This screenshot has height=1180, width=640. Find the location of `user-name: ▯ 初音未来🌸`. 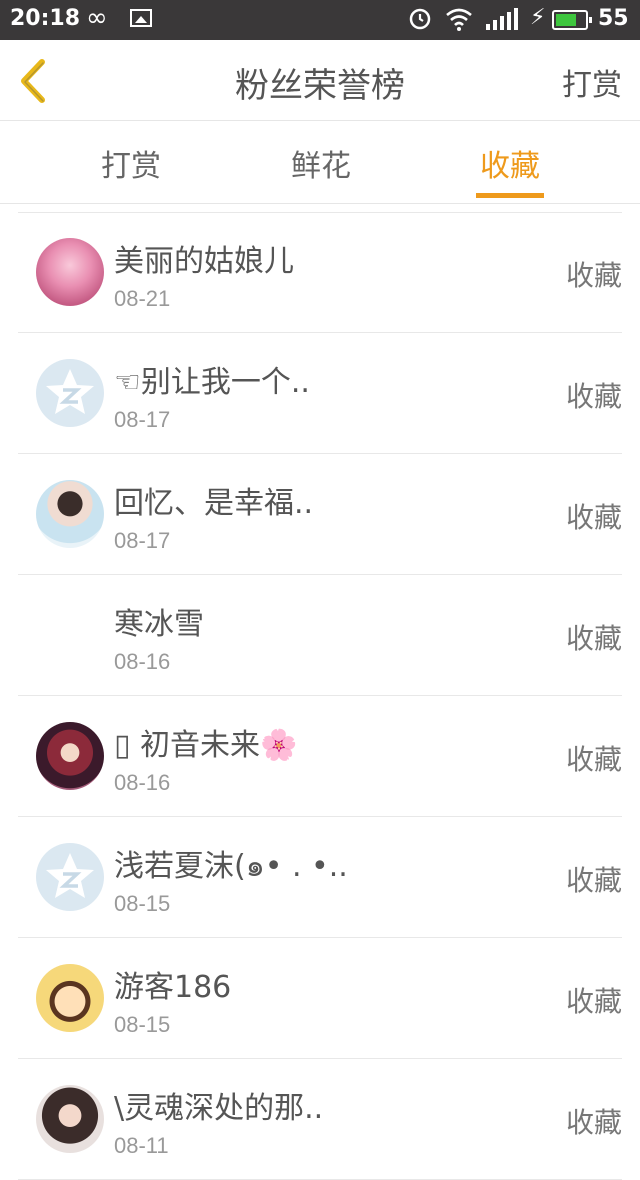

user-name: ▯ 初音未来🌸 is located at coordinates (206, 745).